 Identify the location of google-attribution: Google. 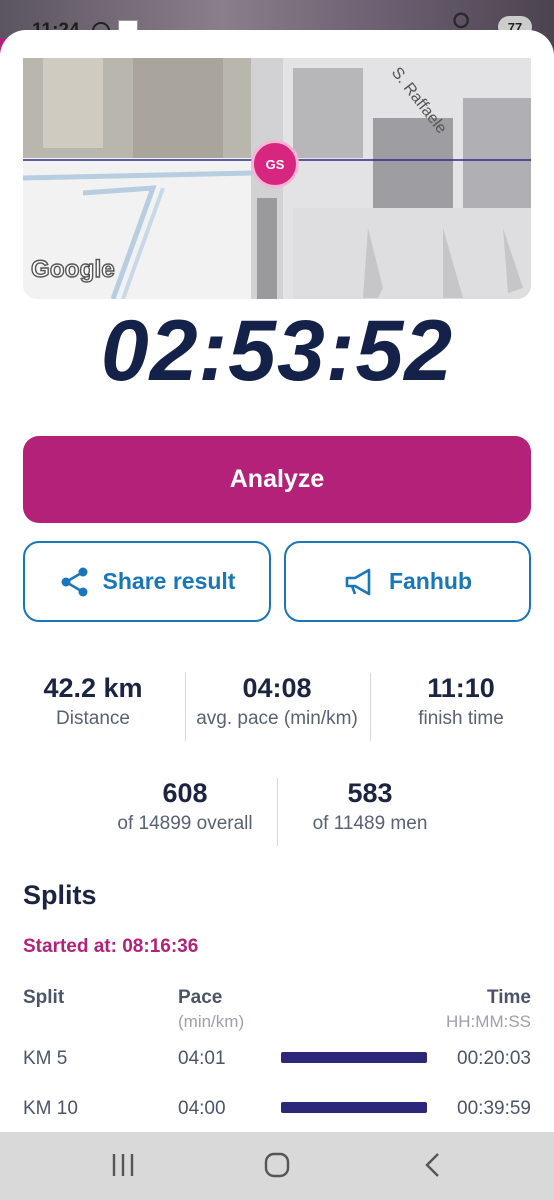
(72, 269).